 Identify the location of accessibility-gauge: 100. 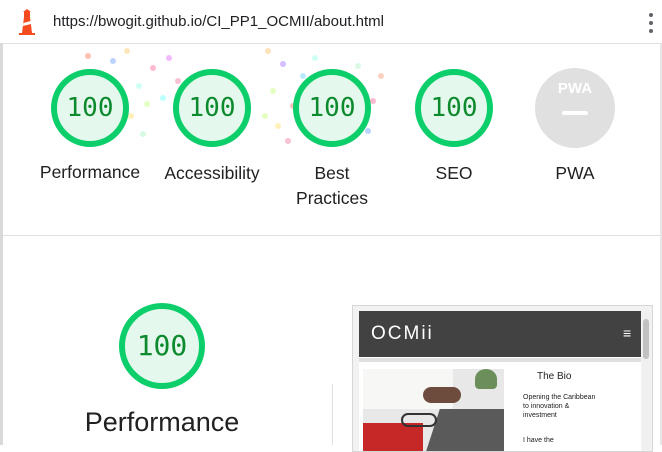
(212, 108).